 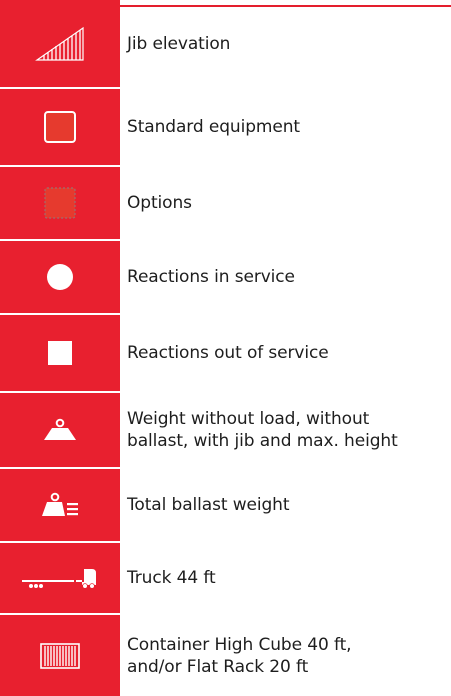 What do you see at coordinates (208, 505) in the screenshot?
I see `legend-label: Total ballast weight` at bounding box center [208, 505].